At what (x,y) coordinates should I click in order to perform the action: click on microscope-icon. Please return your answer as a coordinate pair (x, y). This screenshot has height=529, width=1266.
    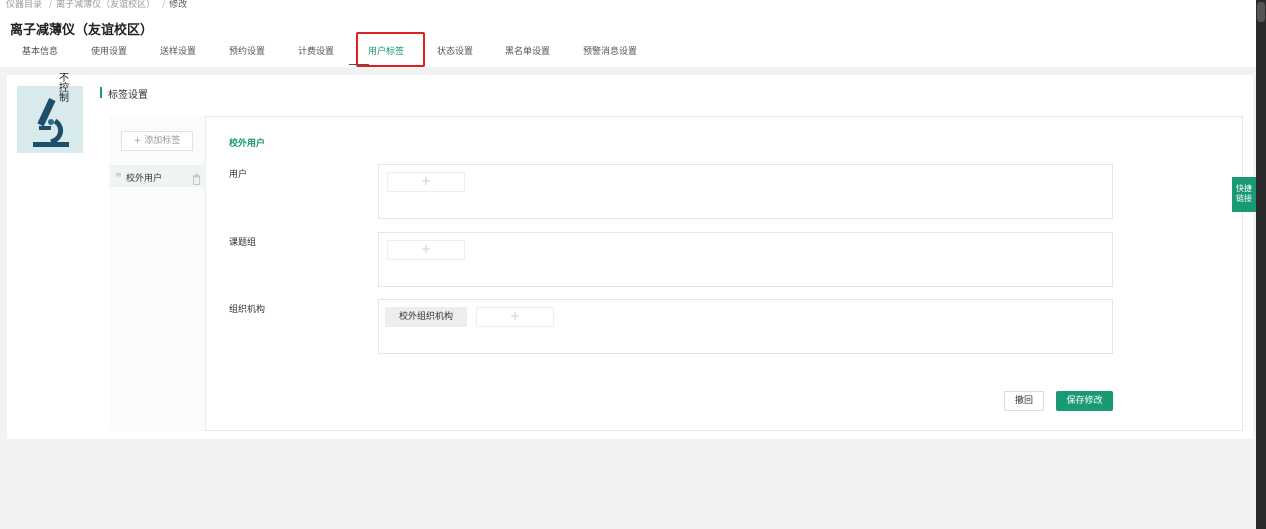
    Looking at the image, I should click on (51, 122).